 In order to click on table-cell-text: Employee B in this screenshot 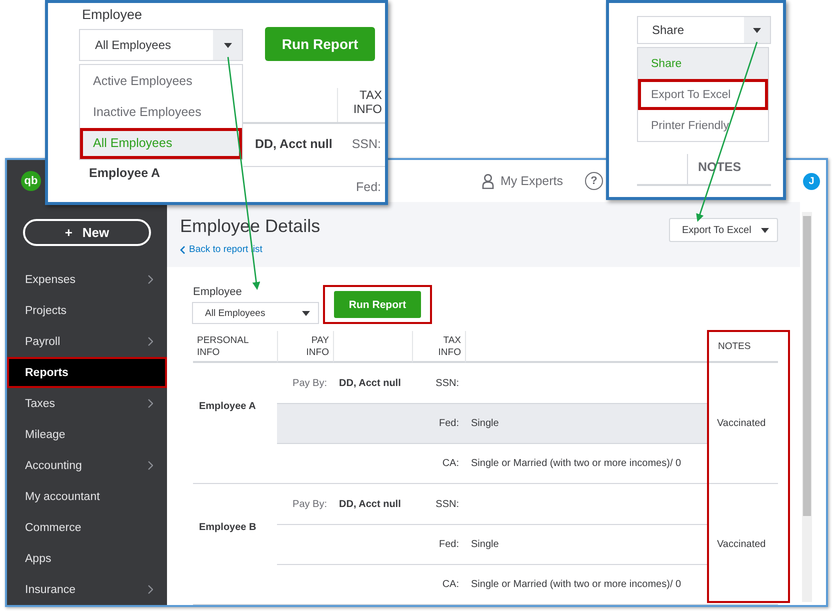, I will do `click(228, 527)`.